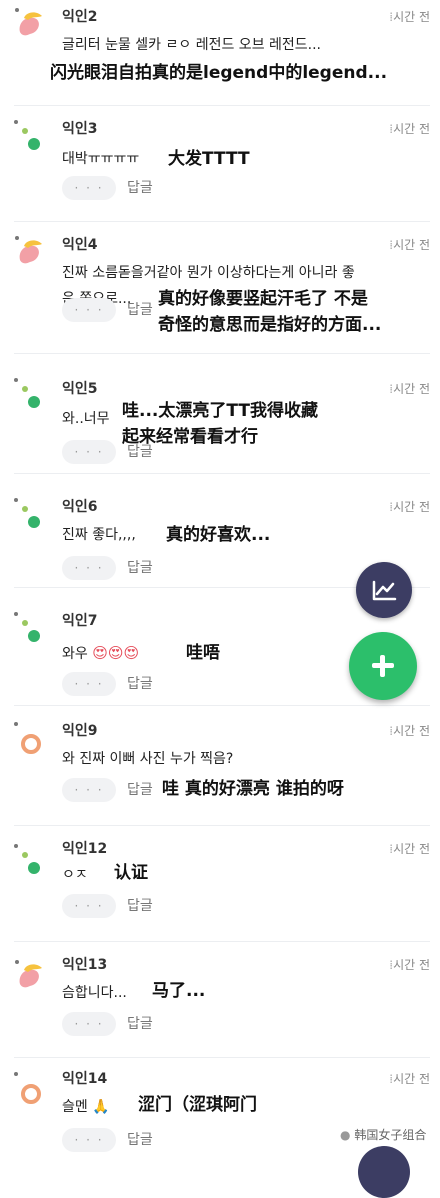  Describe the element at coordinates (263, 299) in the screenshot. I see `translation-line: 真的好像要竖起汗毛了 不是` at that location.